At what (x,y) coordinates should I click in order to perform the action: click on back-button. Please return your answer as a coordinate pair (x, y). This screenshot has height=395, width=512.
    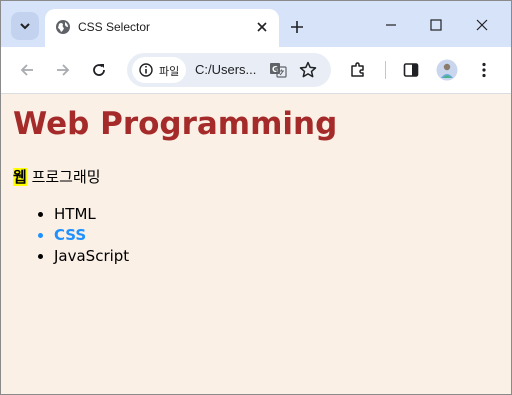
    Looking at the image, I should click on (27, 70).